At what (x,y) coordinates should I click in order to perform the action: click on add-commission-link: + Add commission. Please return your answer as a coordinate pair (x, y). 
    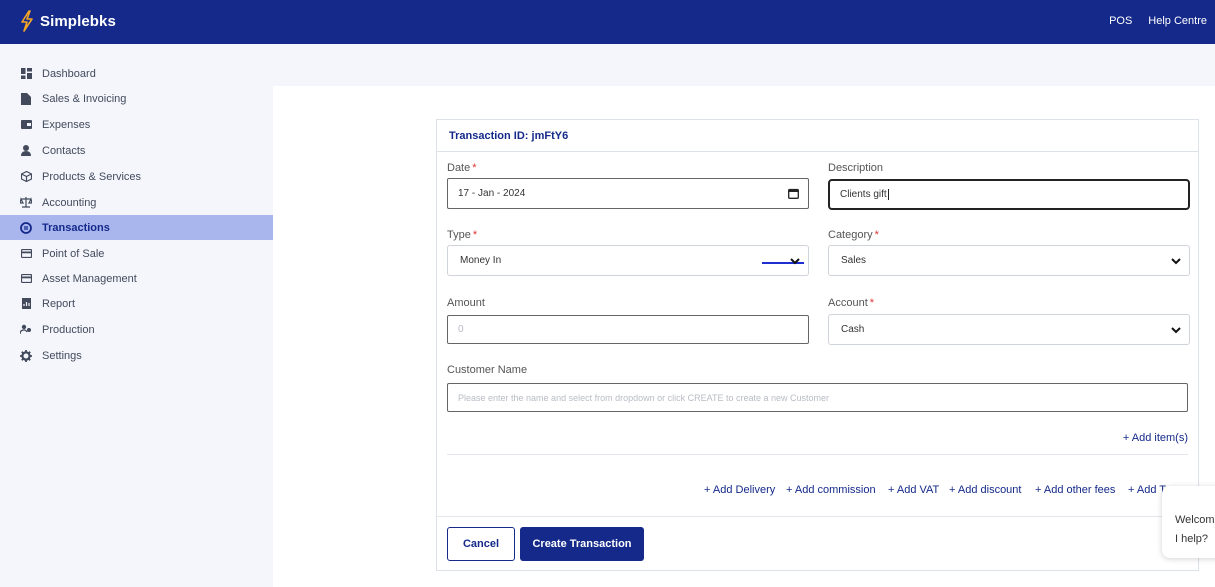
    Looking at the image, I should click on (831, 490).